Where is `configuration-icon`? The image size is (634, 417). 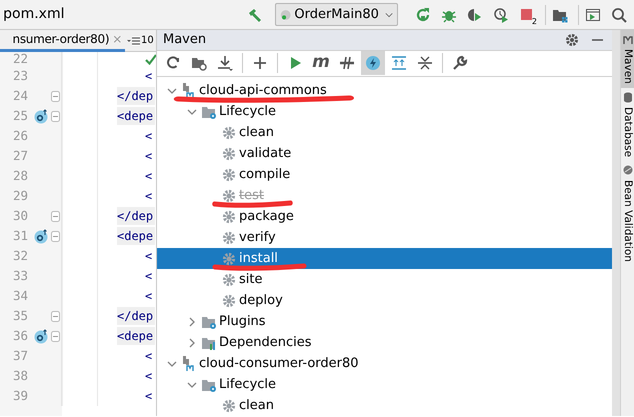 configuration-icon is located at coordinates (286, 15).